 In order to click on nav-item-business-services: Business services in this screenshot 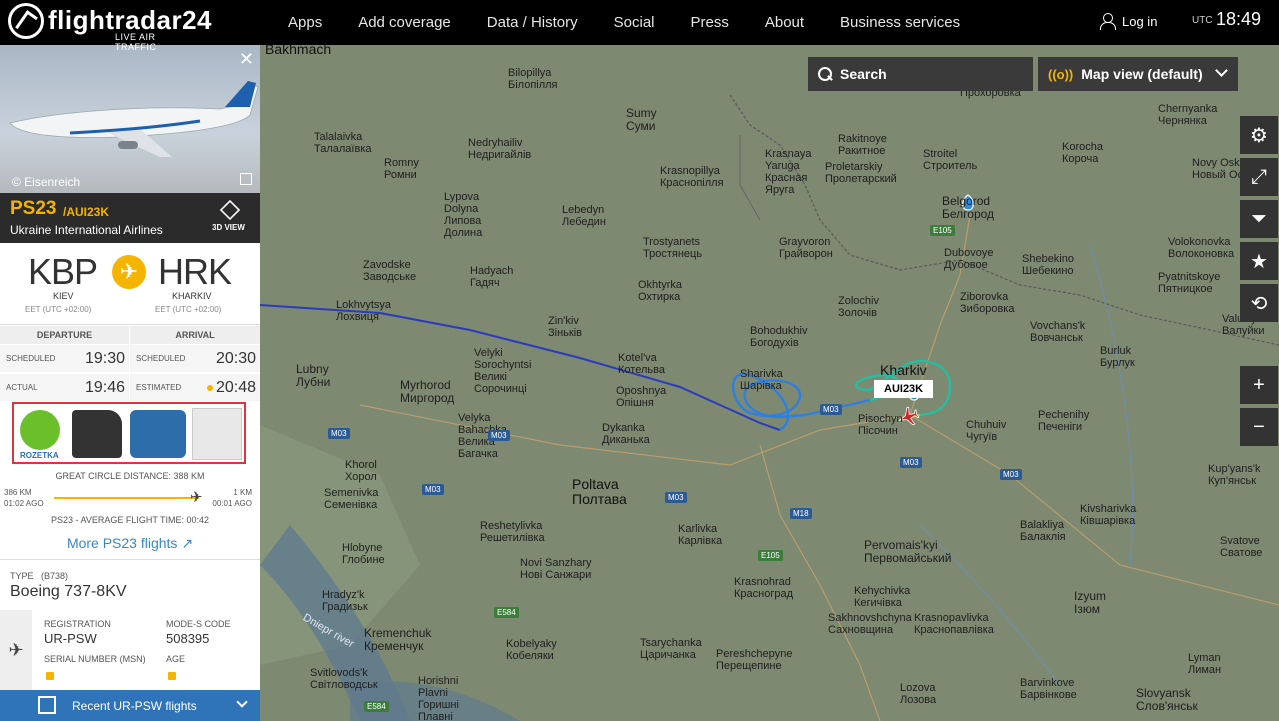, I will do `click(900, 22)`.